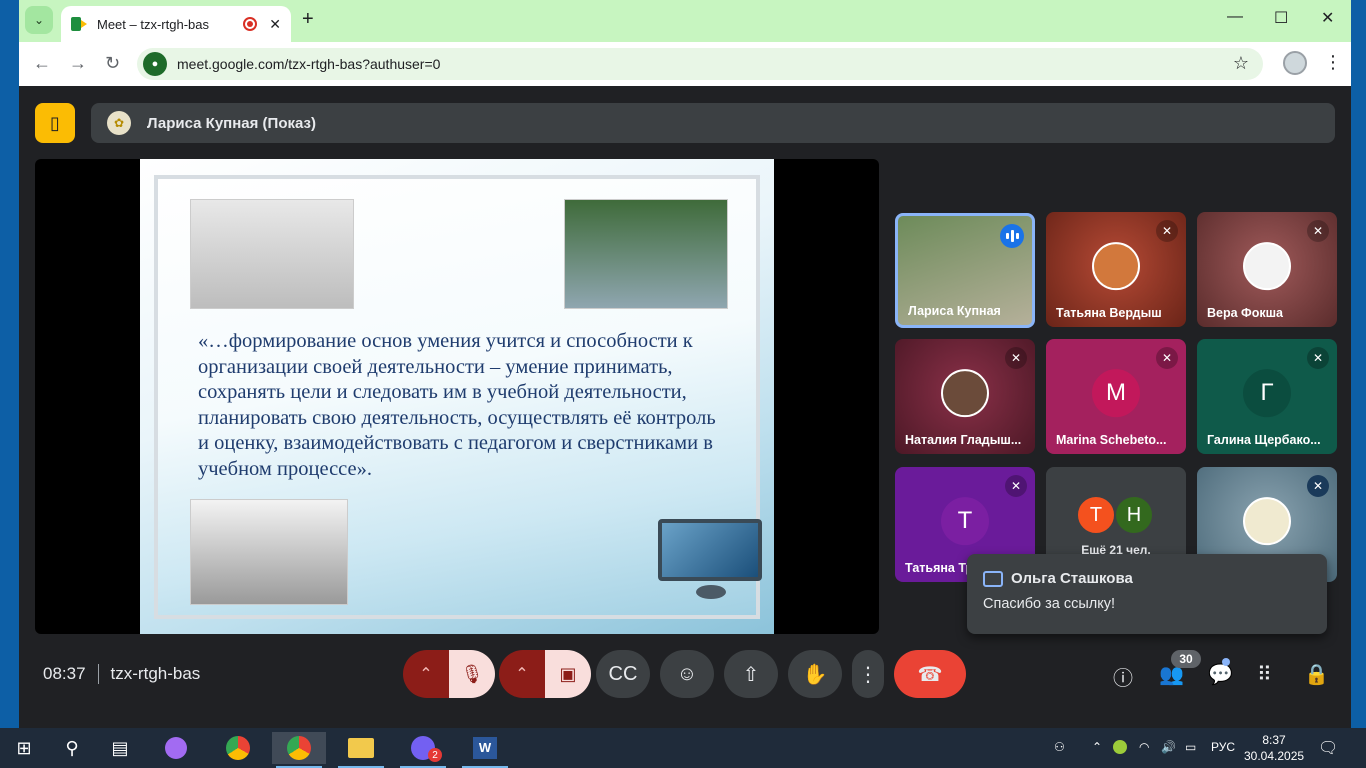 The width and height of the screenshot is (1366, 768). Describe the element at coordinates (1147, 594) in the screenshot. I see `chat-notification: Ольга Сташкова Спасибо за ссылку!` at that location.